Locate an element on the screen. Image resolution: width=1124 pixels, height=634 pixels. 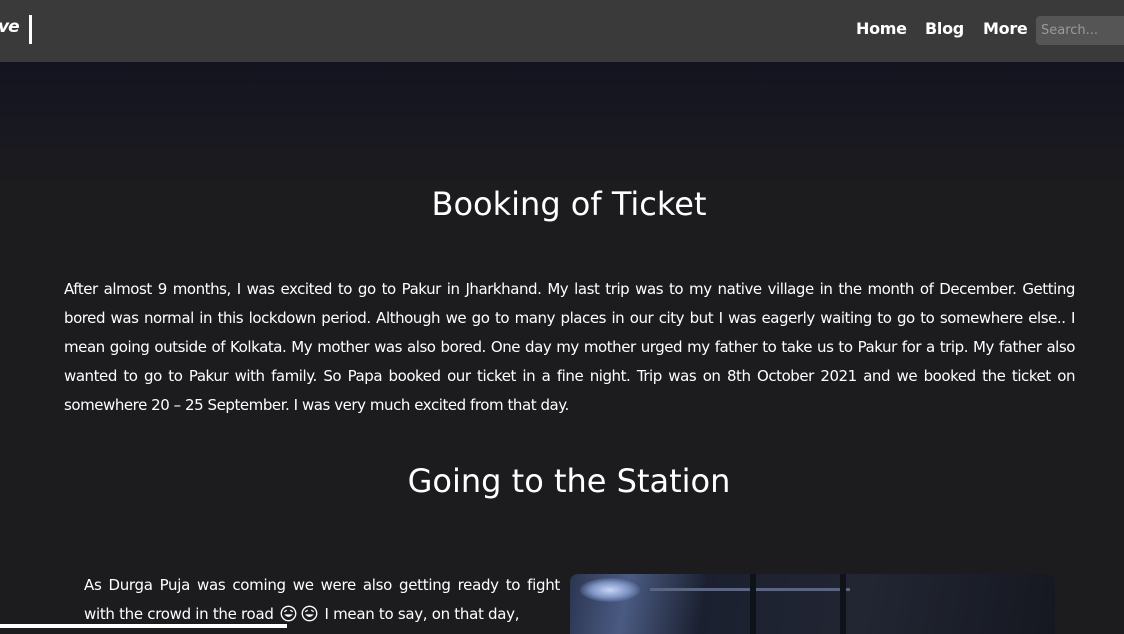
nav-more-dropdown: More is located at coordinates (1005, 28).